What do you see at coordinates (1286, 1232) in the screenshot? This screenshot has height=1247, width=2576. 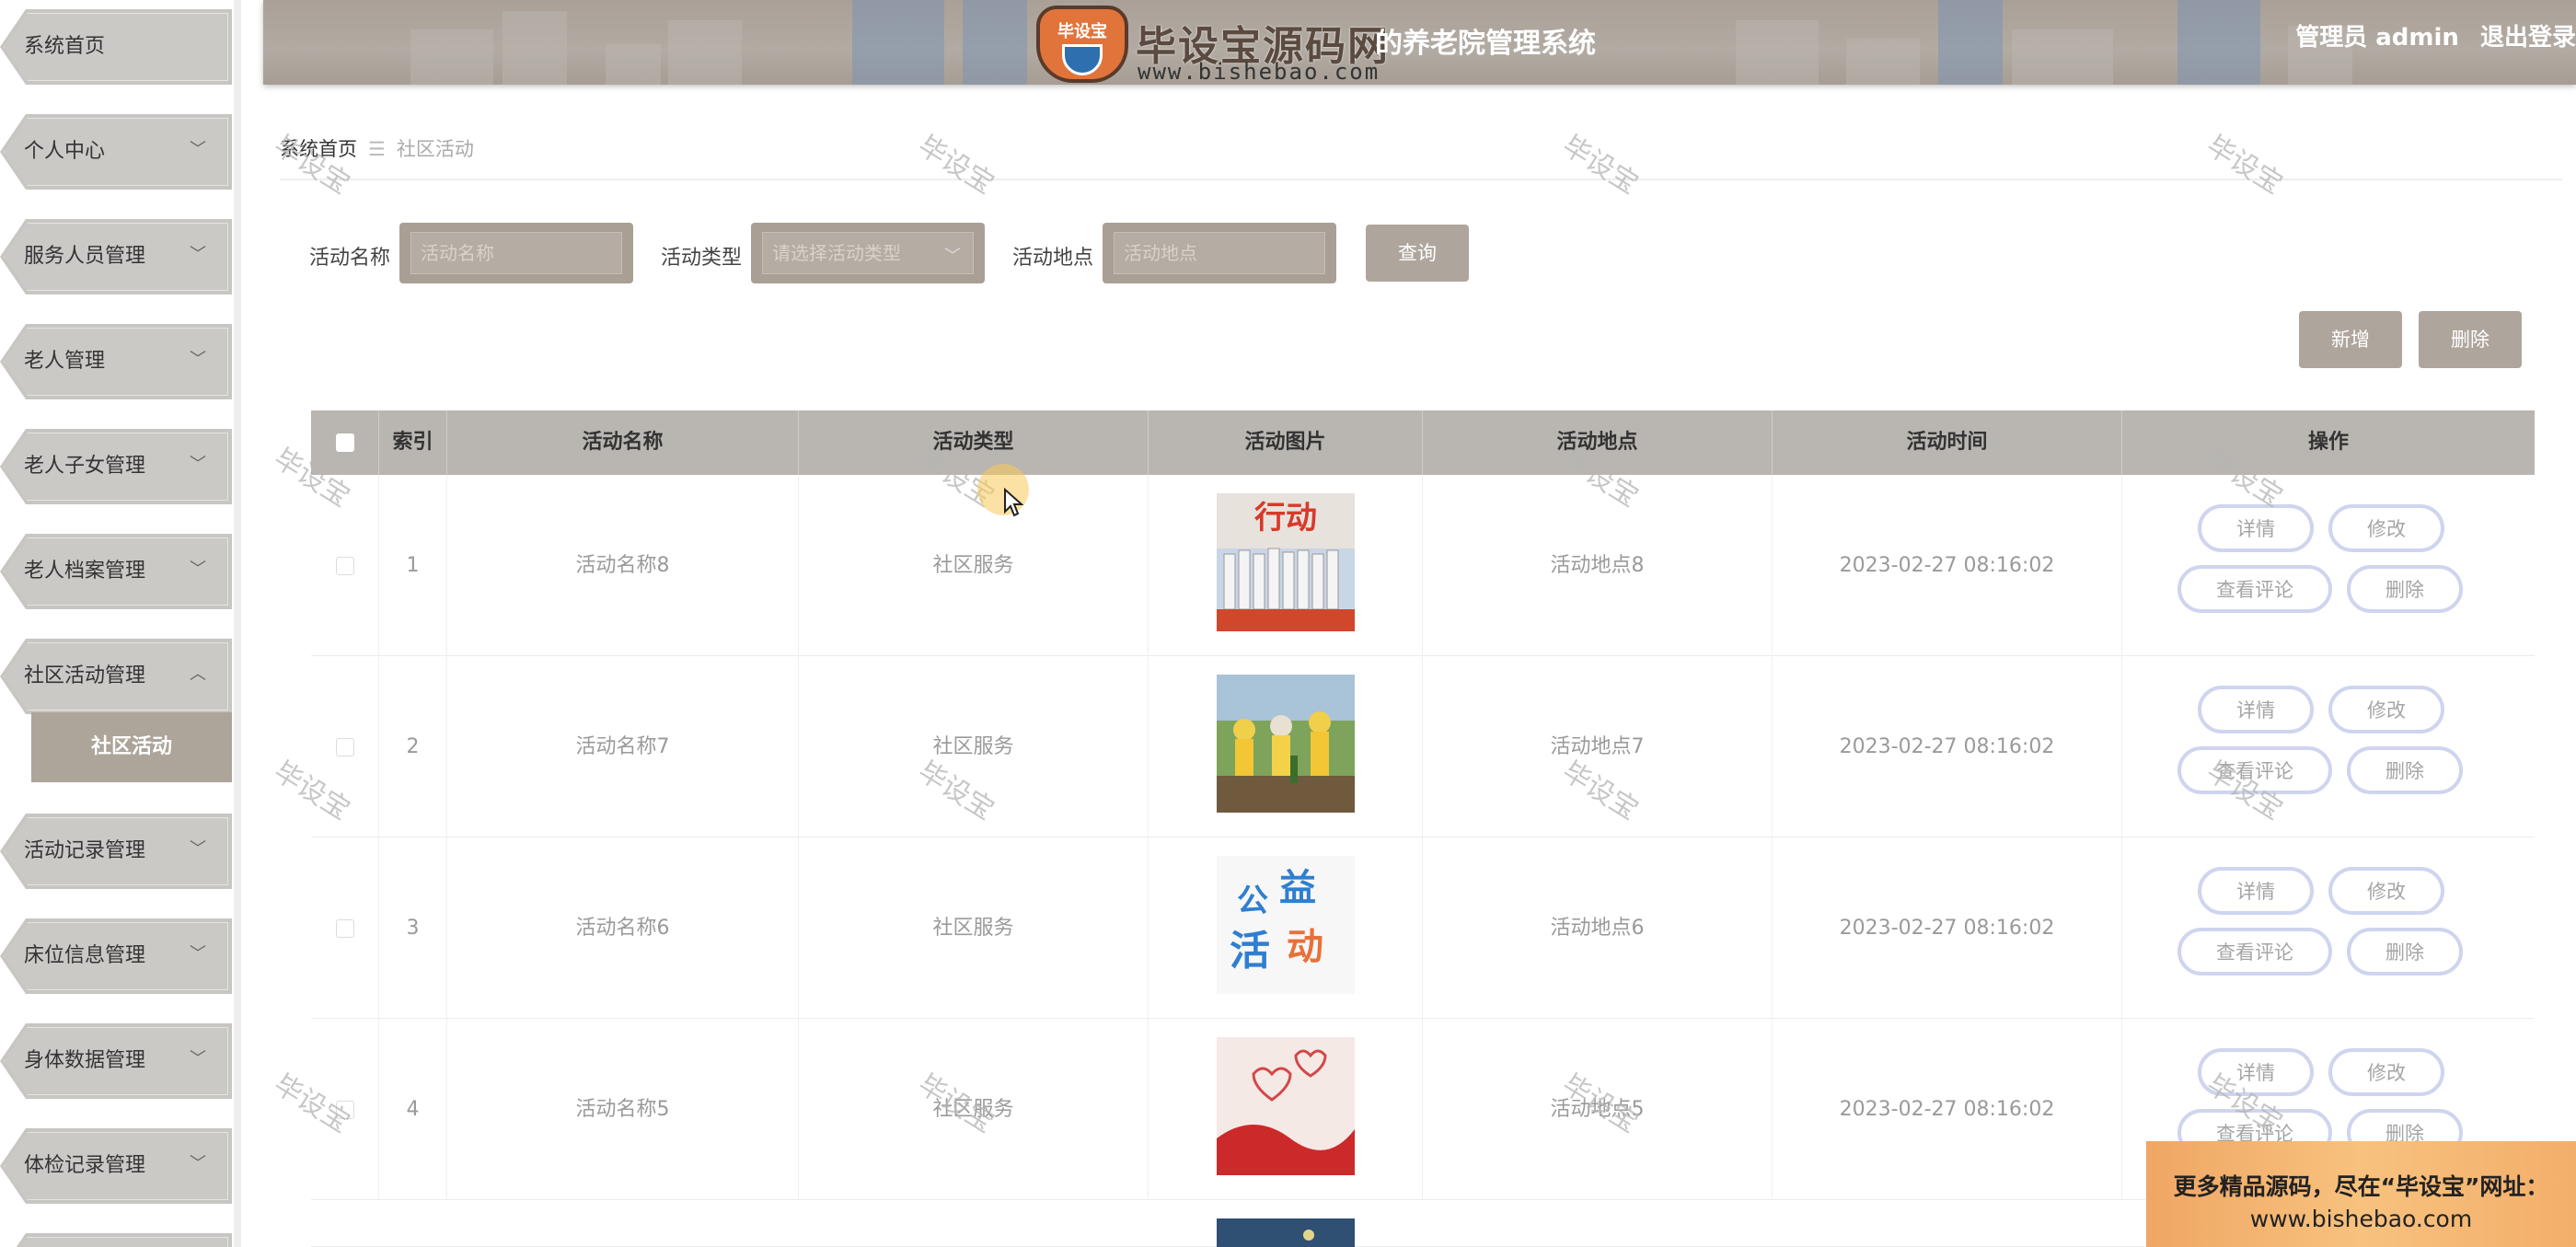 I see `activity-image-partial` at bounding box center [1286, 1232].